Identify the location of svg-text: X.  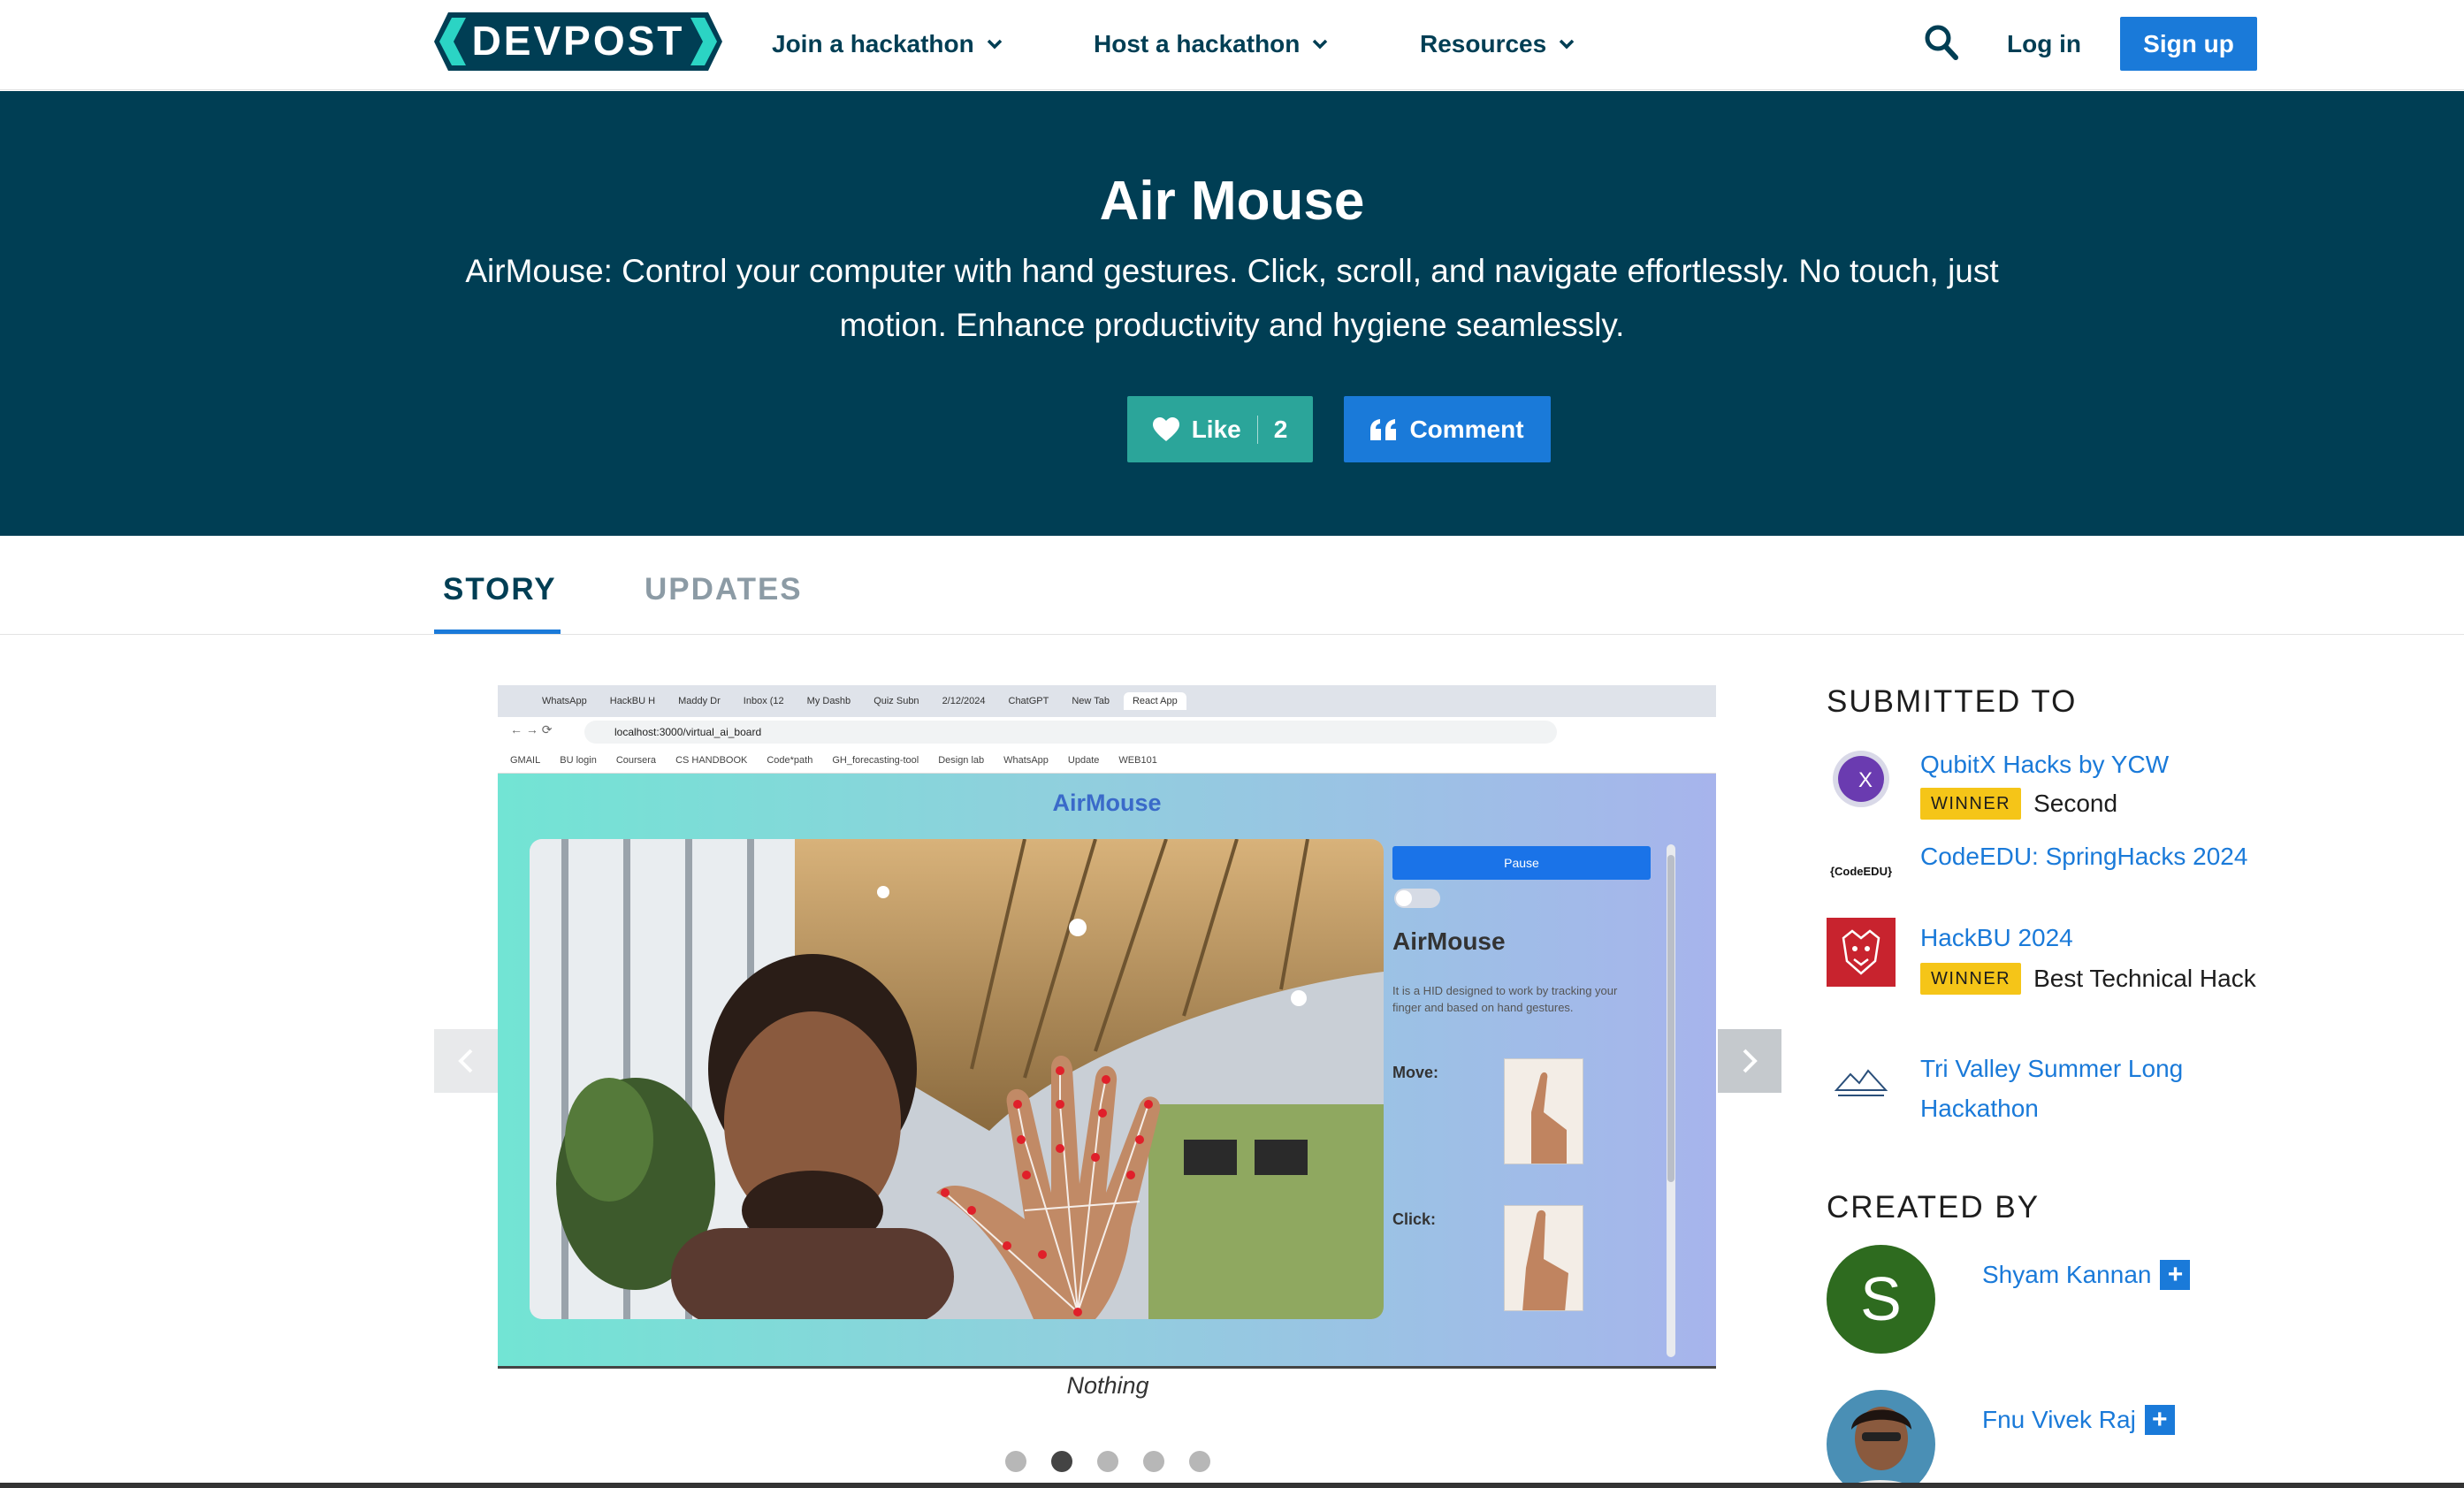
(1866, 780).